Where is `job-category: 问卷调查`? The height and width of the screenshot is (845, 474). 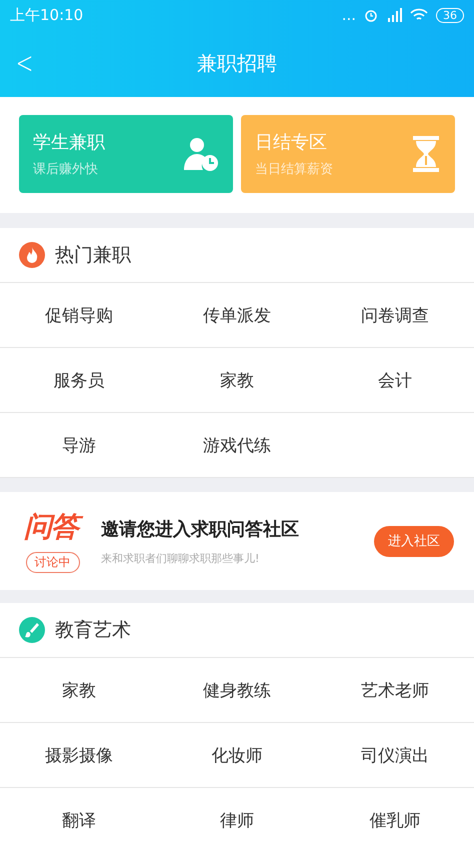
job-category: 问卷调查 is located at coordinates (395, 315).